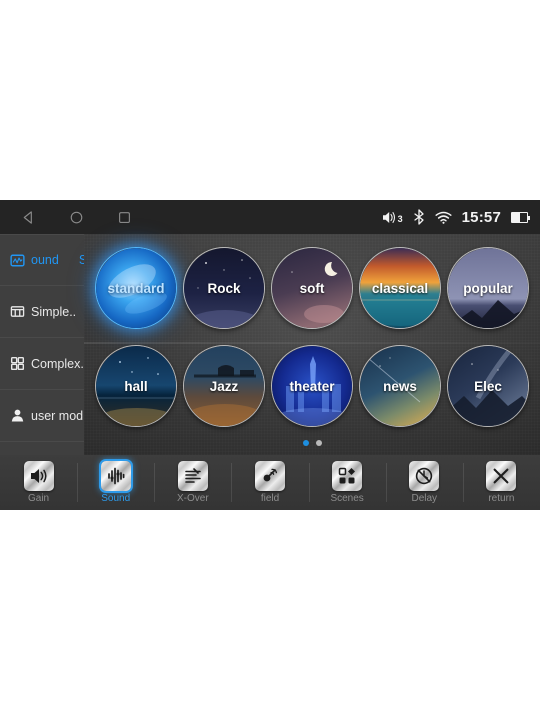 The width and height of the screenshot is (540, 720). I want to click on preset-label: hall, so click(136, 386).